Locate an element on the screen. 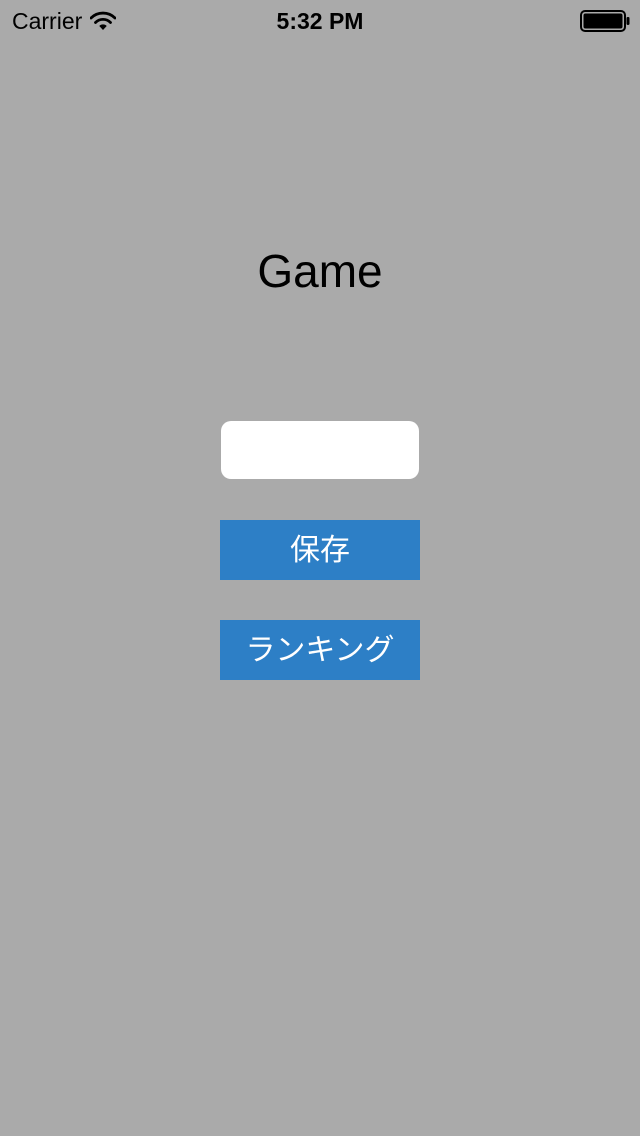  status-bar: Carrier 5:32 PM is located at coordinates (320, 20).